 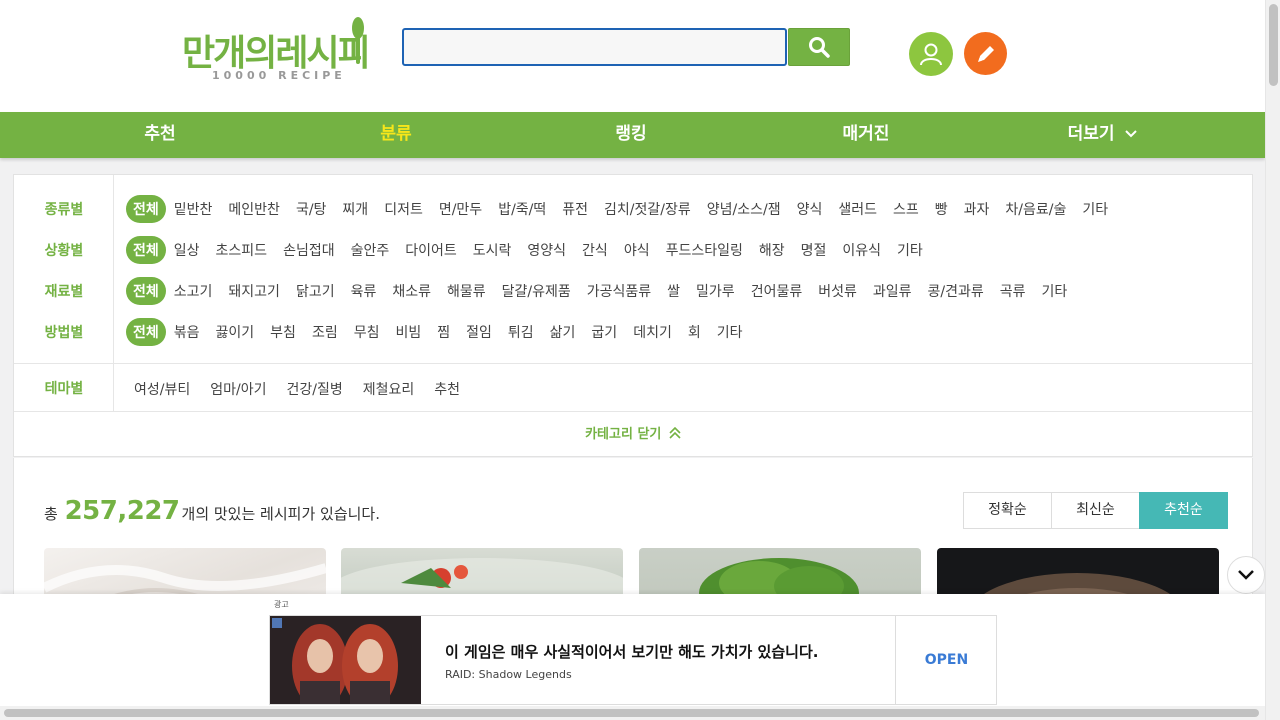 I want to click on ad-subtitle: RAID: Shadow Legends, so click(x=508, y=674).